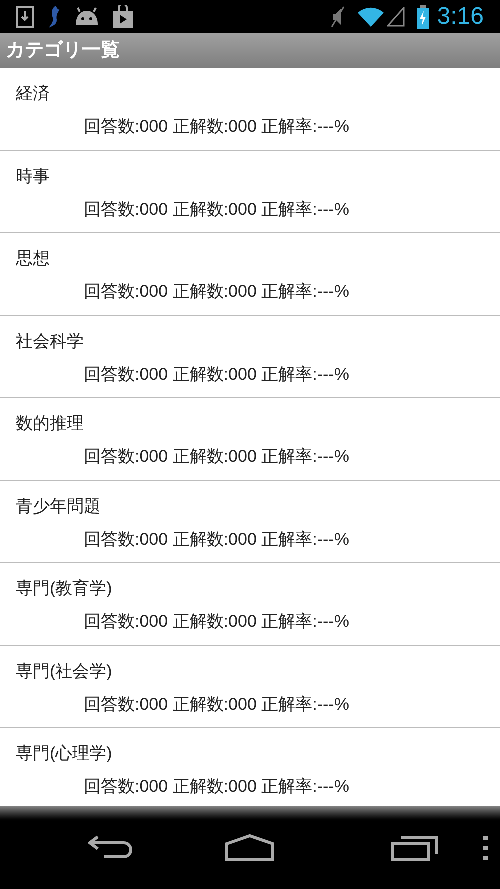 The width and height of the screenshot is (500, 889). Describe the element at coordinates (87, 16) in the screenshot. I see `android-icon` at that location.